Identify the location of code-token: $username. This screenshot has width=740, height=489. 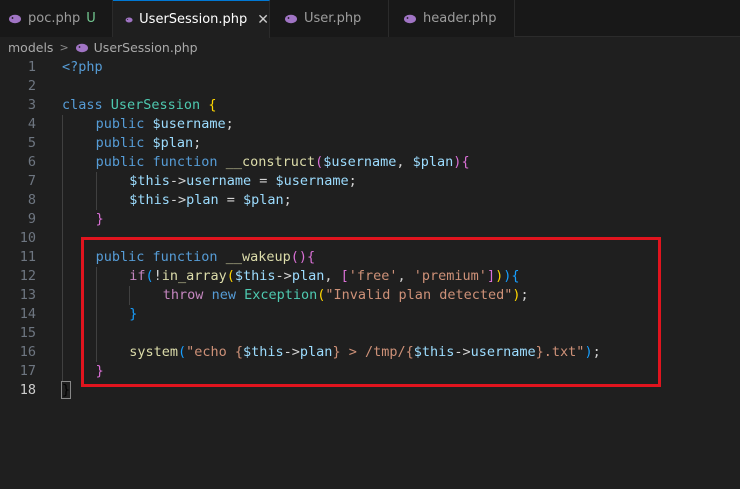
(312, 181).